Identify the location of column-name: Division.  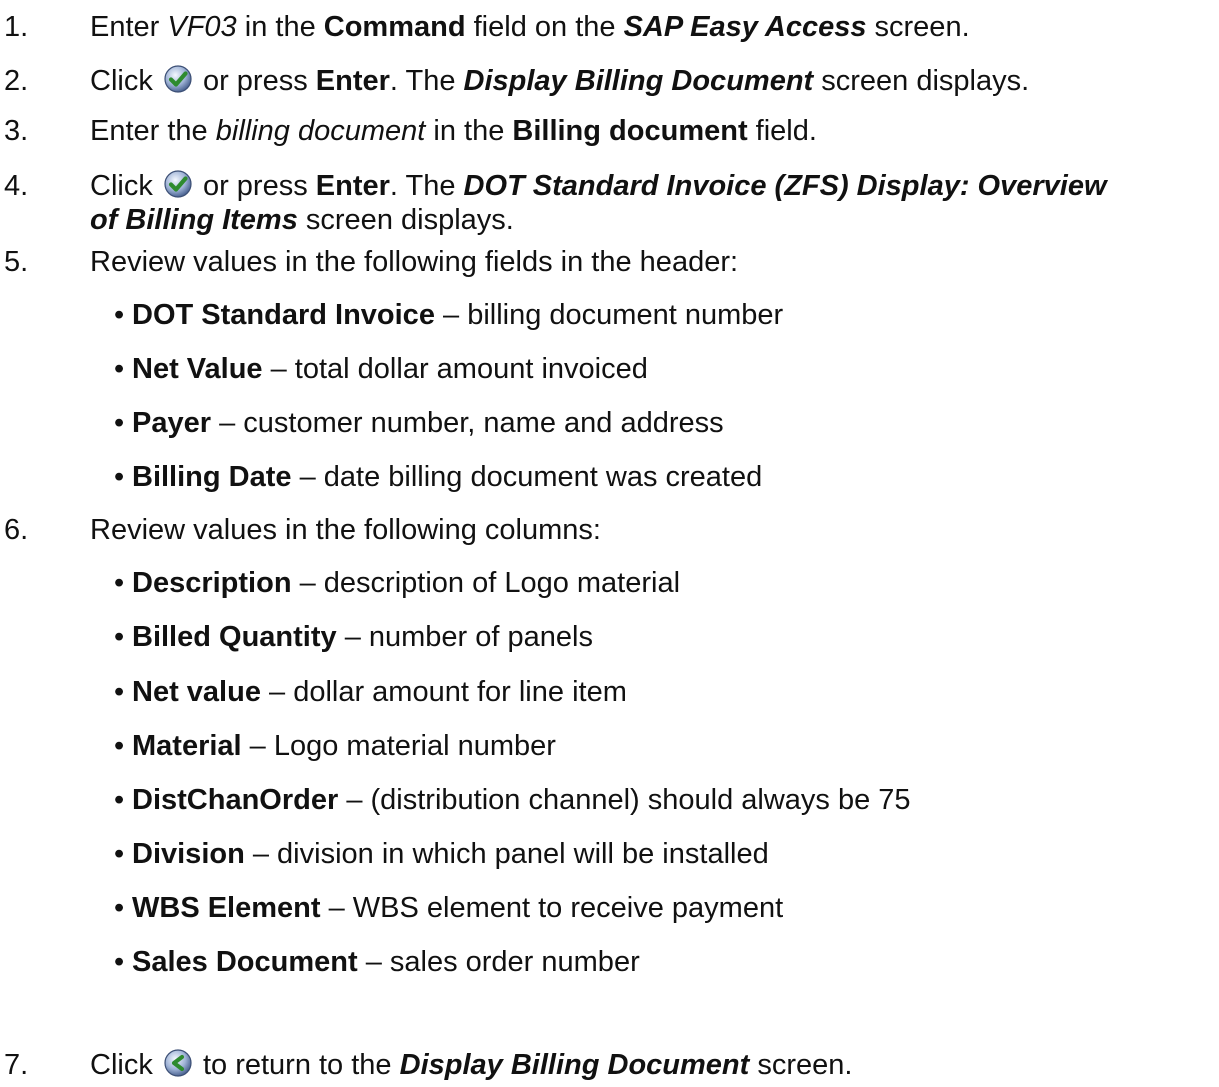
(188, 854).